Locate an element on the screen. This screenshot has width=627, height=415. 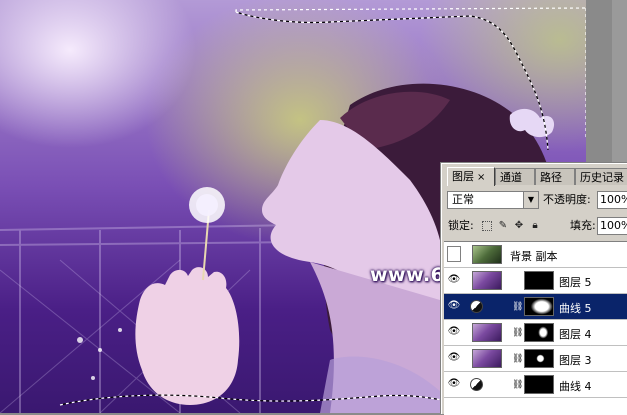
visibility-toggle is located at coordinates (454, 254).